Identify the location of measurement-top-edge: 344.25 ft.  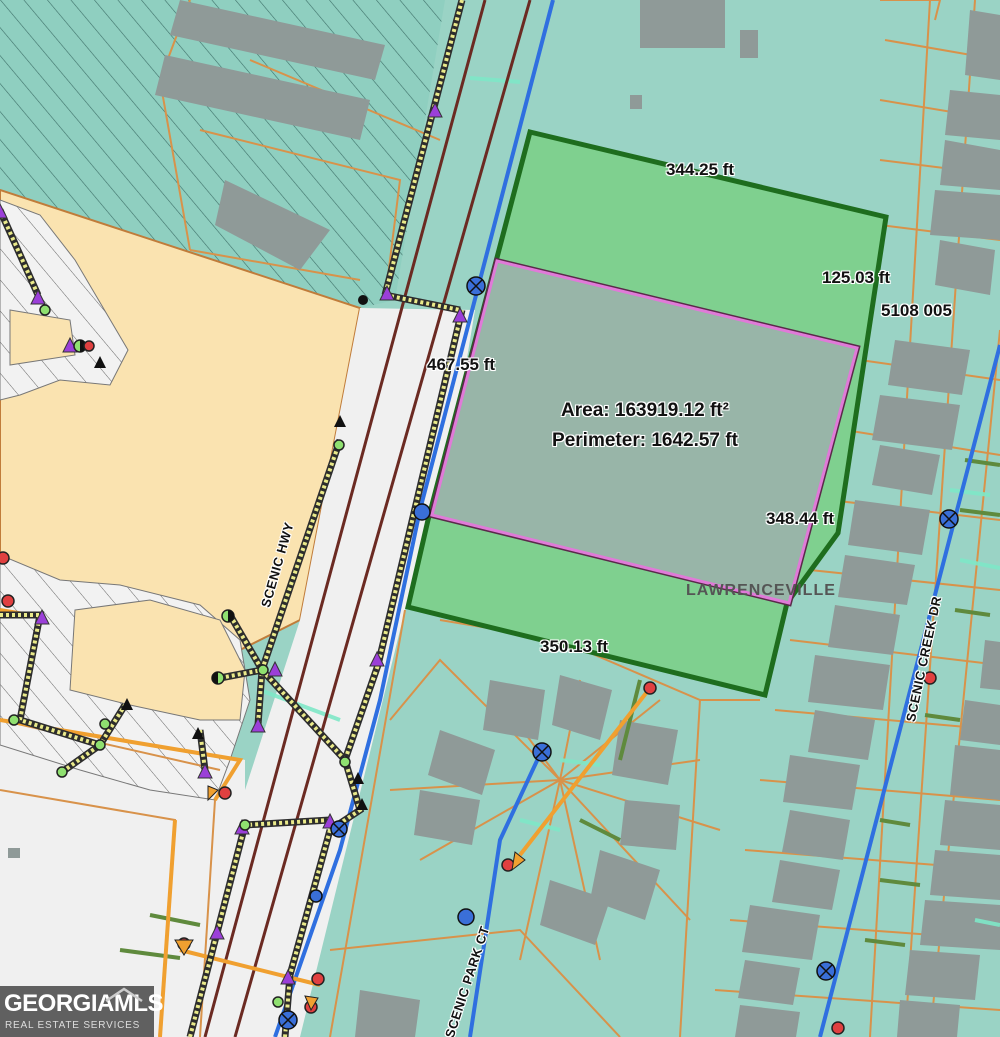
(700, 169).